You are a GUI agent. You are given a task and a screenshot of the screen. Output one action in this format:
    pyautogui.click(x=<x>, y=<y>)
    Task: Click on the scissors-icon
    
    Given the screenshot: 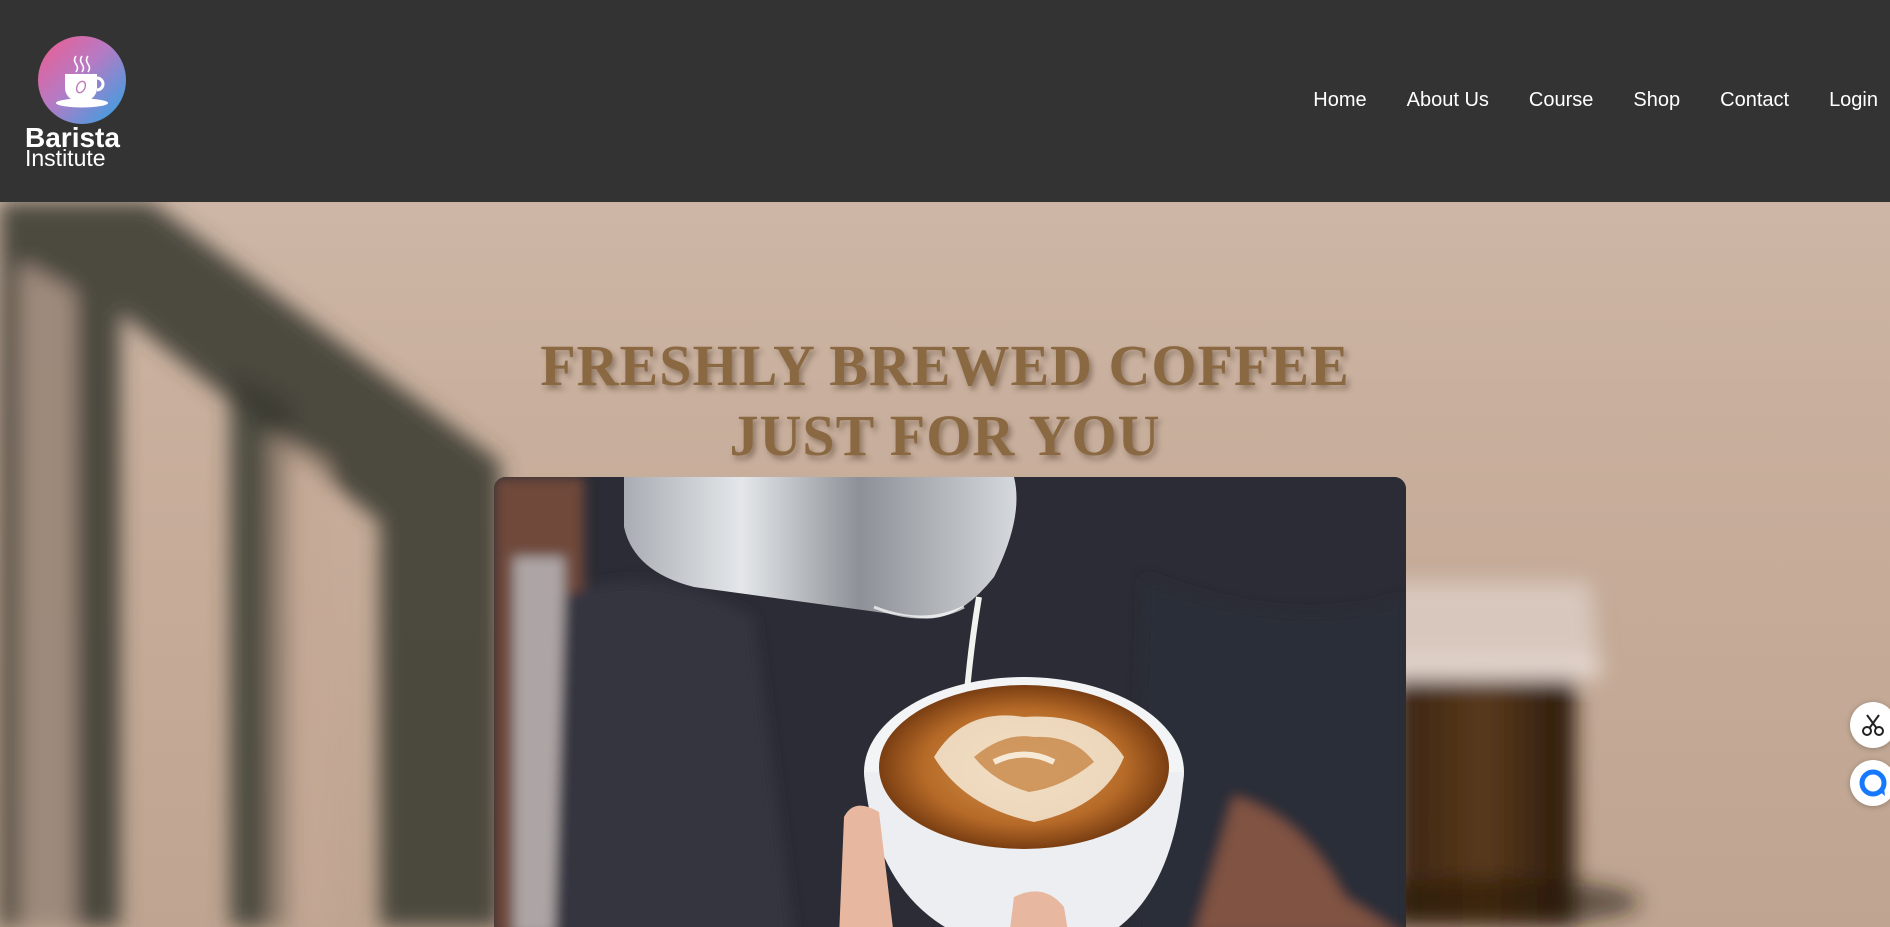 What is the action you would take?
    pyautogui.click(x=1870, y=725)
    